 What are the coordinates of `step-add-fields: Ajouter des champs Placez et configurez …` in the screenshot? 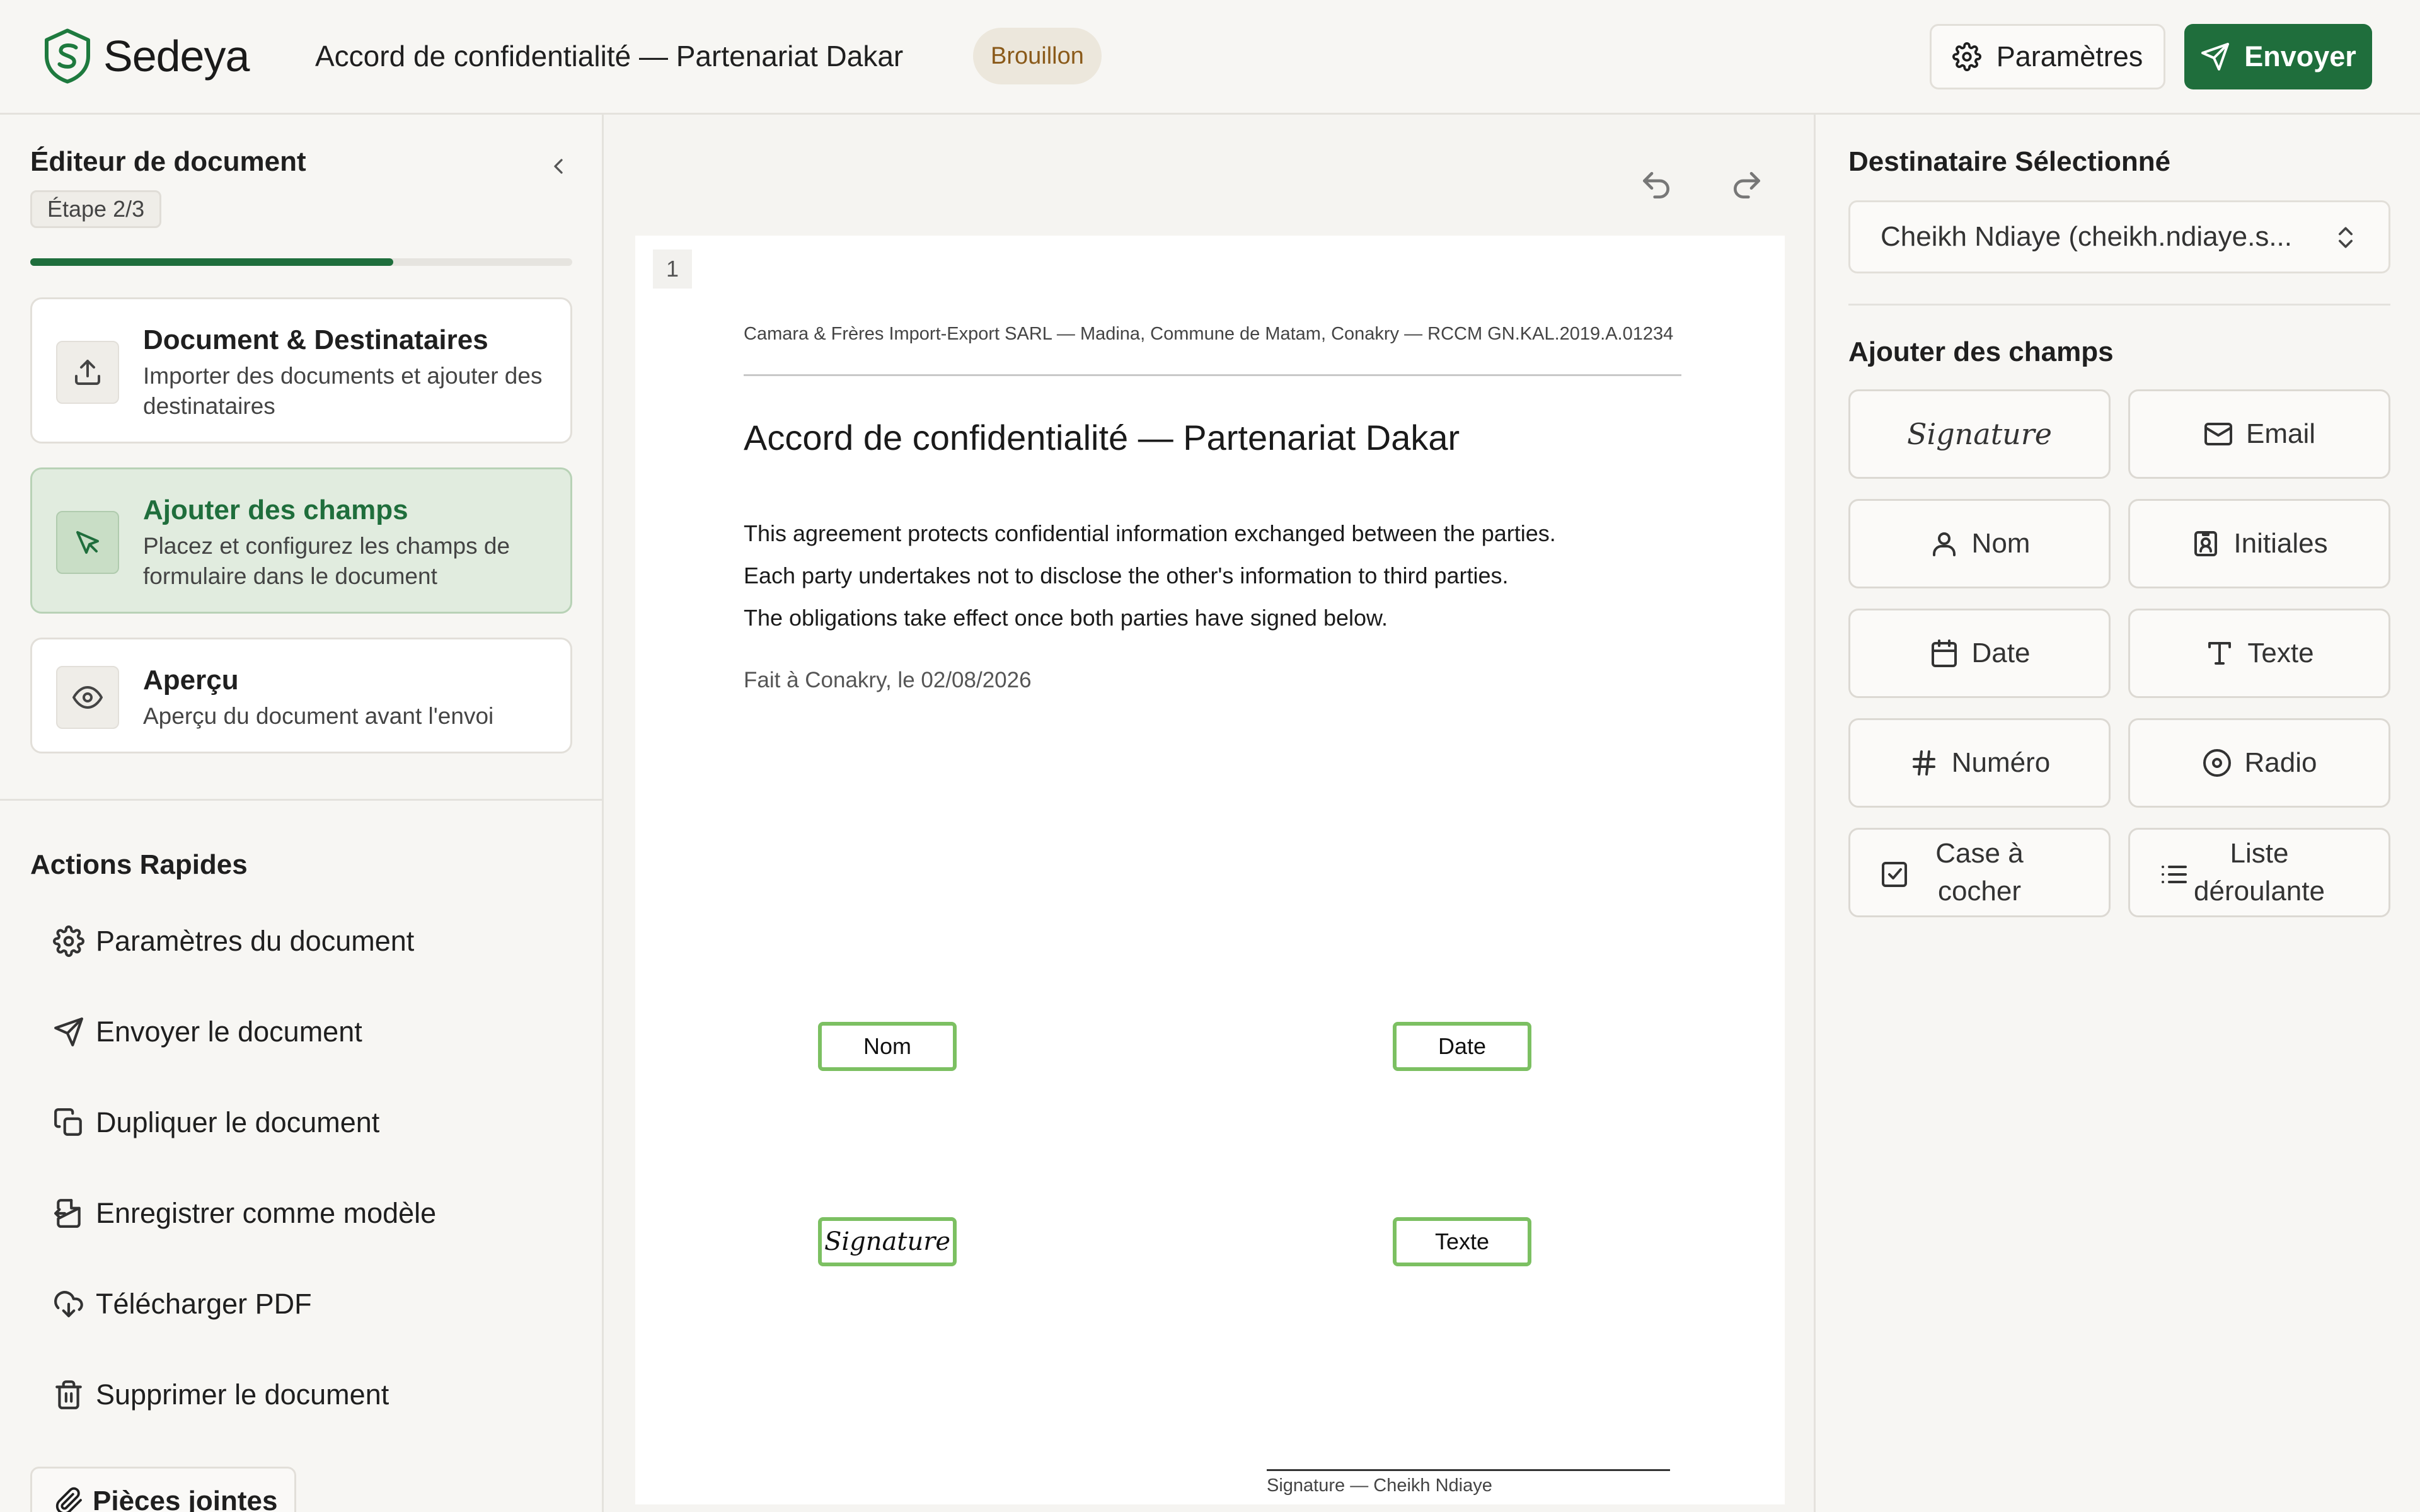 It's located at (301, 540).